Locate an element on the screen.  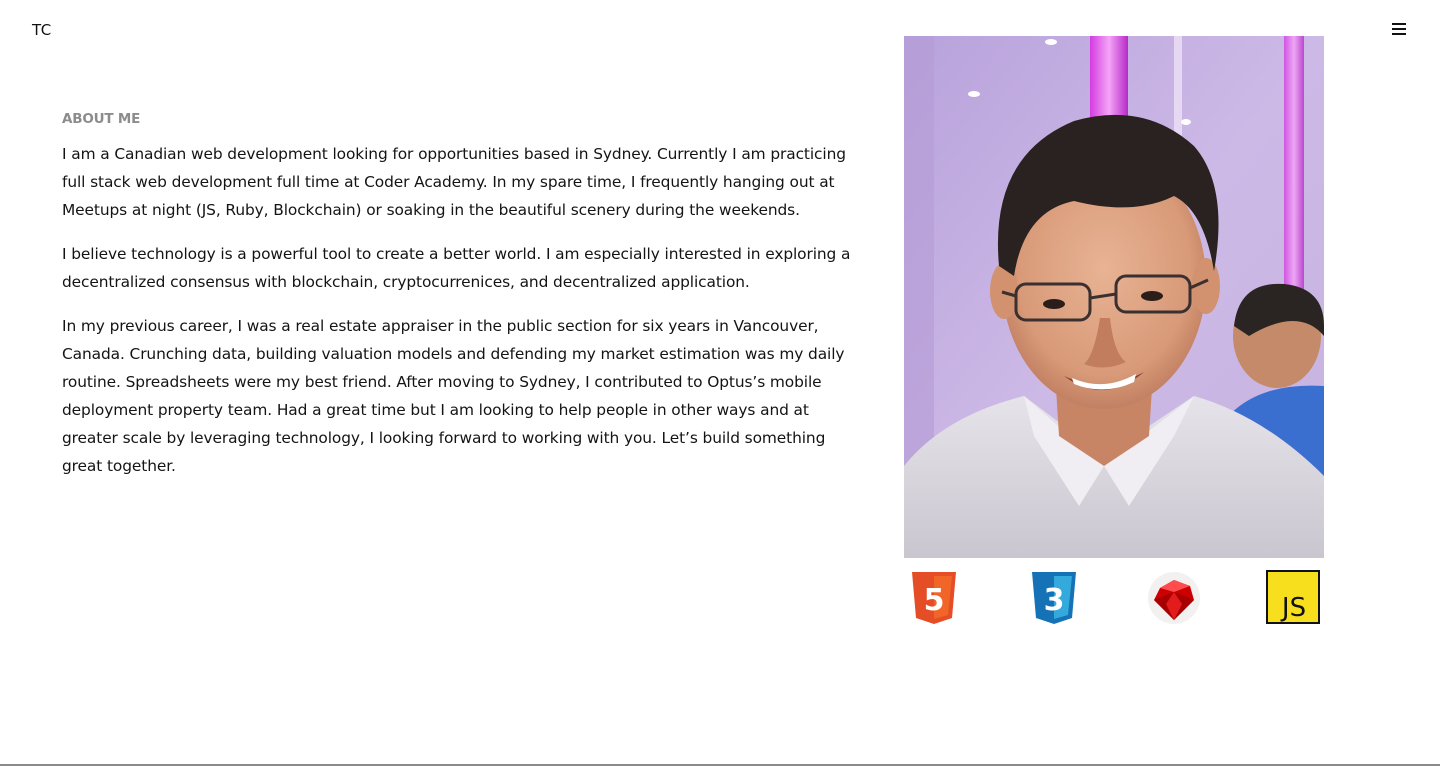
skills-icons: 5 3 JS is located at coordinates (1114, 598).